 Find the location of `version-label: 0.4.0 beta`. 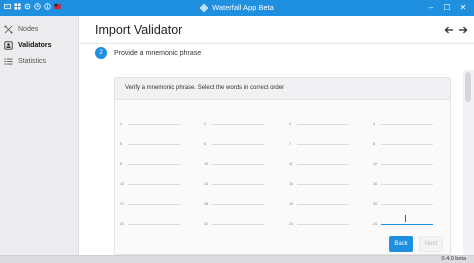

version-label: 0.4.0 beta is located at coordinates (453, 259).